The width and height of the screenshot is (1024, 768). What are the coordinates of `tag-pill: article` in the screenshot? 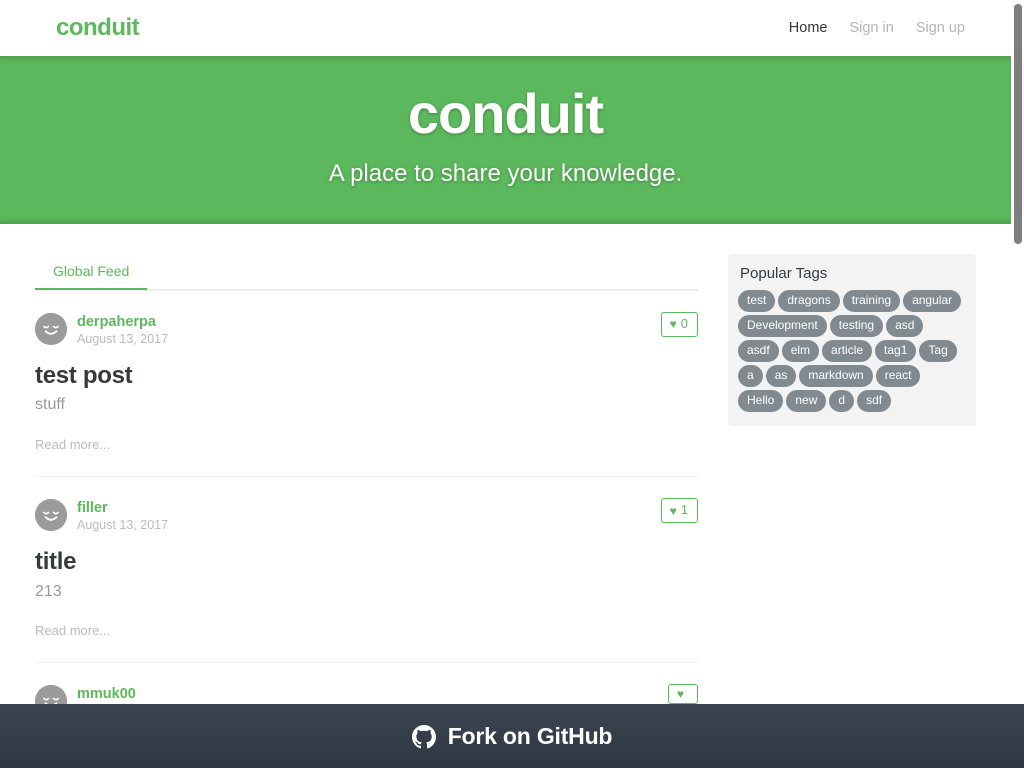 It's located at (847, 351).